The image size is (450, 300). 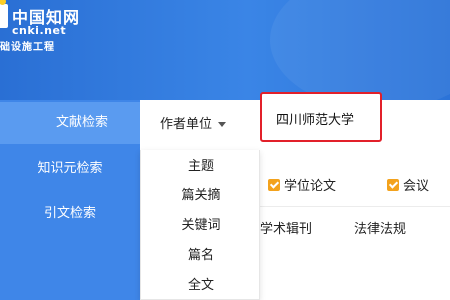 I want to click on divider, so click(x=355, y=206).